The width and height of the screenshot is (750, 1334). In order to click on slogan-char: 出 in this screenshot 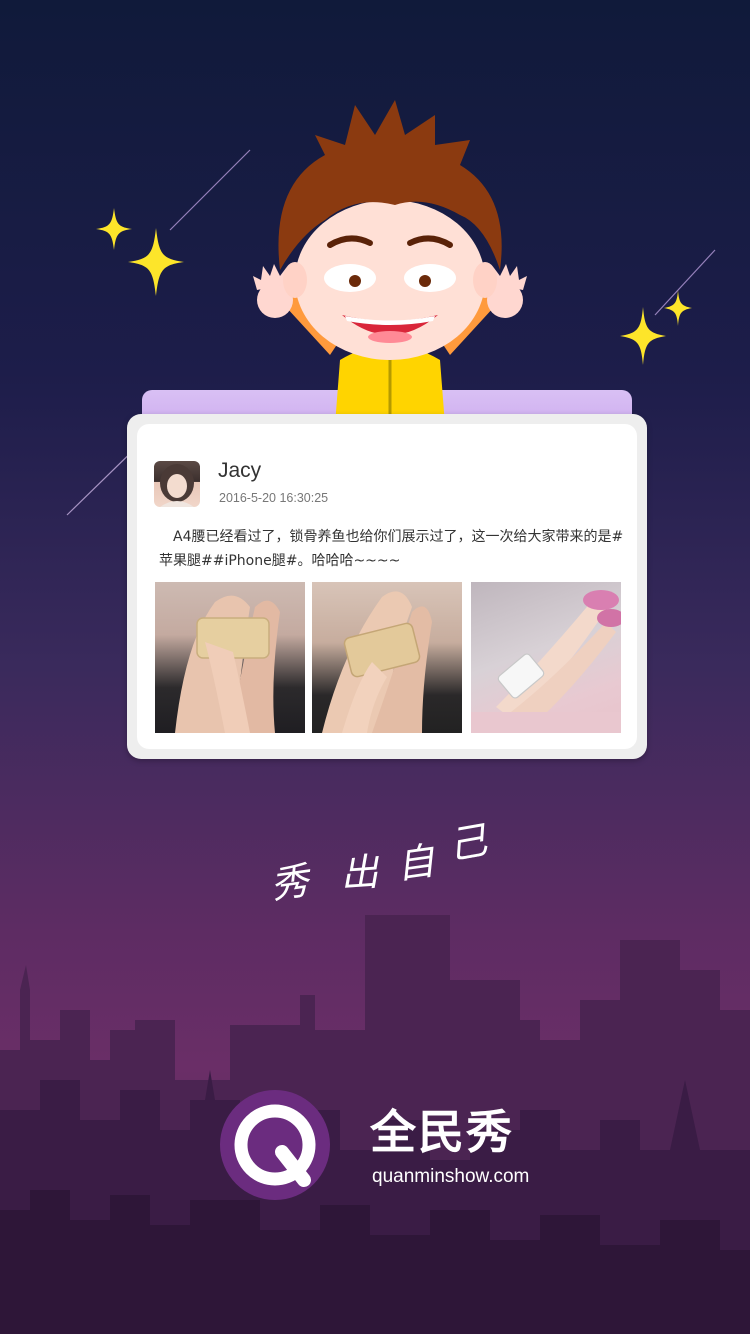, I will do `click(359, 873)`.